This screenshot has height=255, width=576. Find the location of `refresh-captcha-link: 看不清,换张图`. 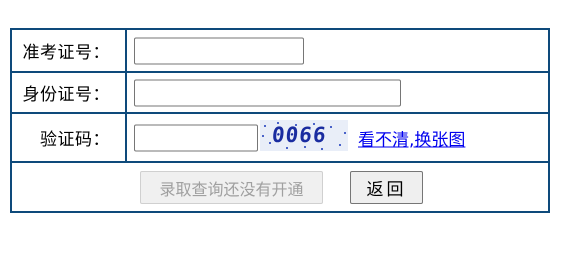

refresh-captcha-link: 看不清,换张图 is located at coordinates (411, 137).